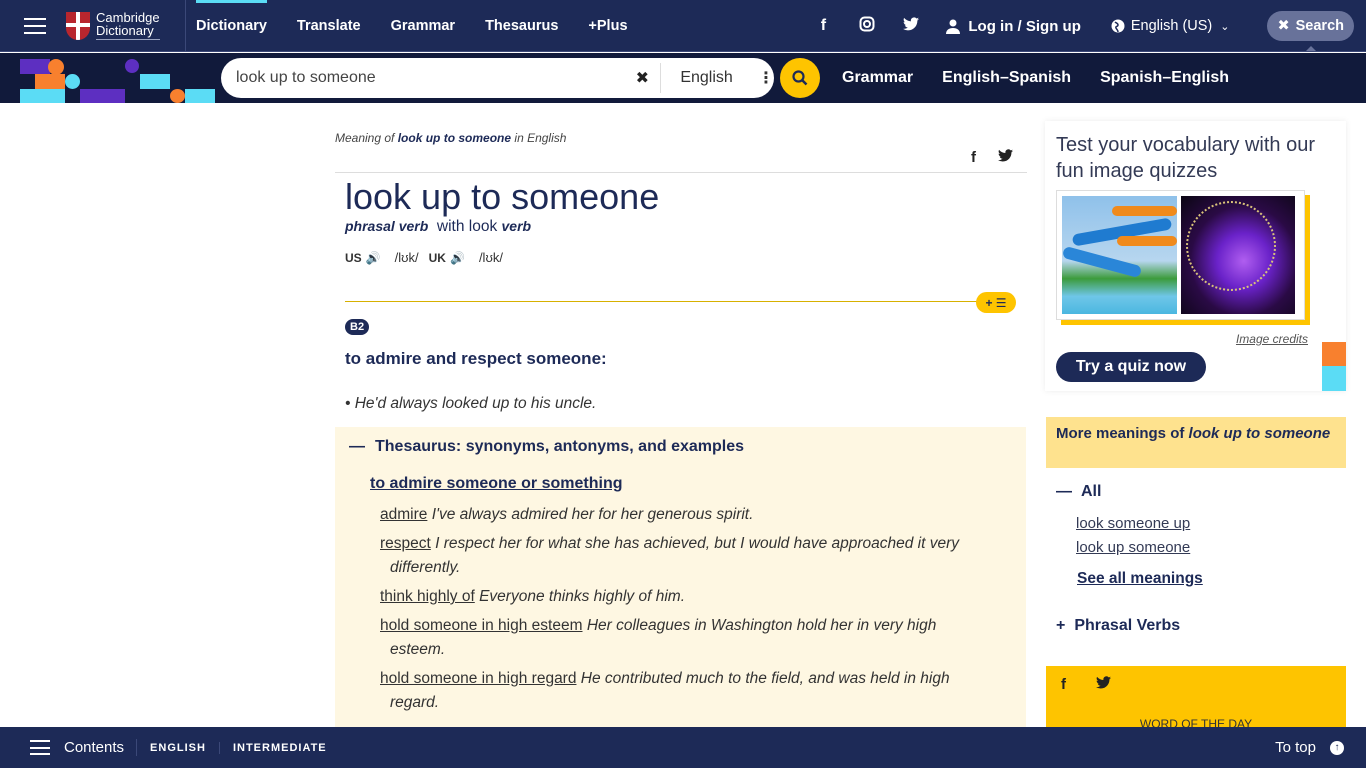 The height and width of the screenshot is (768, 1366). What do you see at coordinates (642, 78) in the screenshot?
I see `clear-search-icon: ✖` at bounding box center [642, 78].